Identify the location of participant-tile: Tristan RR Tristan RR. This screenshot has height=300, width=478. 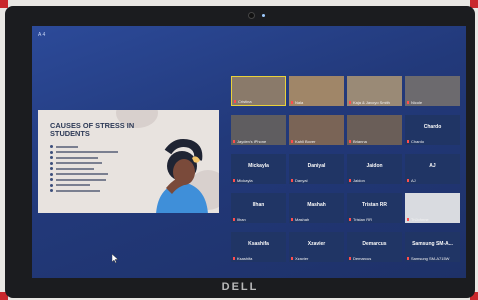
(374, 208).